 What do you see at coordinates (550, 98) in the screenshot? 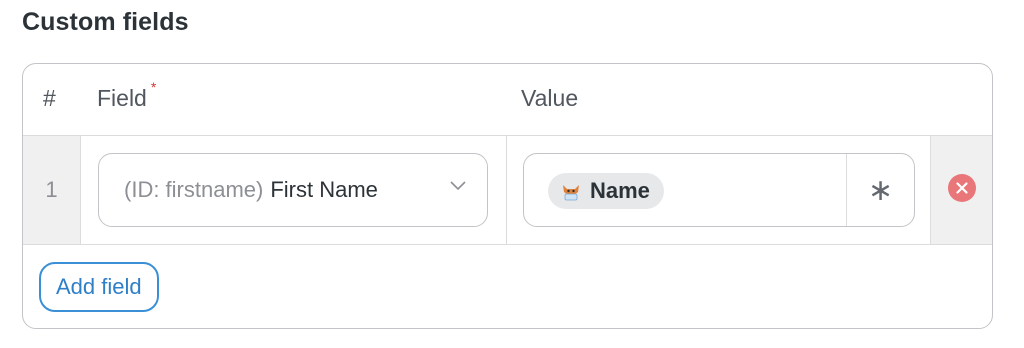
I see `header-value: Value` at bounding box center [550, 98].